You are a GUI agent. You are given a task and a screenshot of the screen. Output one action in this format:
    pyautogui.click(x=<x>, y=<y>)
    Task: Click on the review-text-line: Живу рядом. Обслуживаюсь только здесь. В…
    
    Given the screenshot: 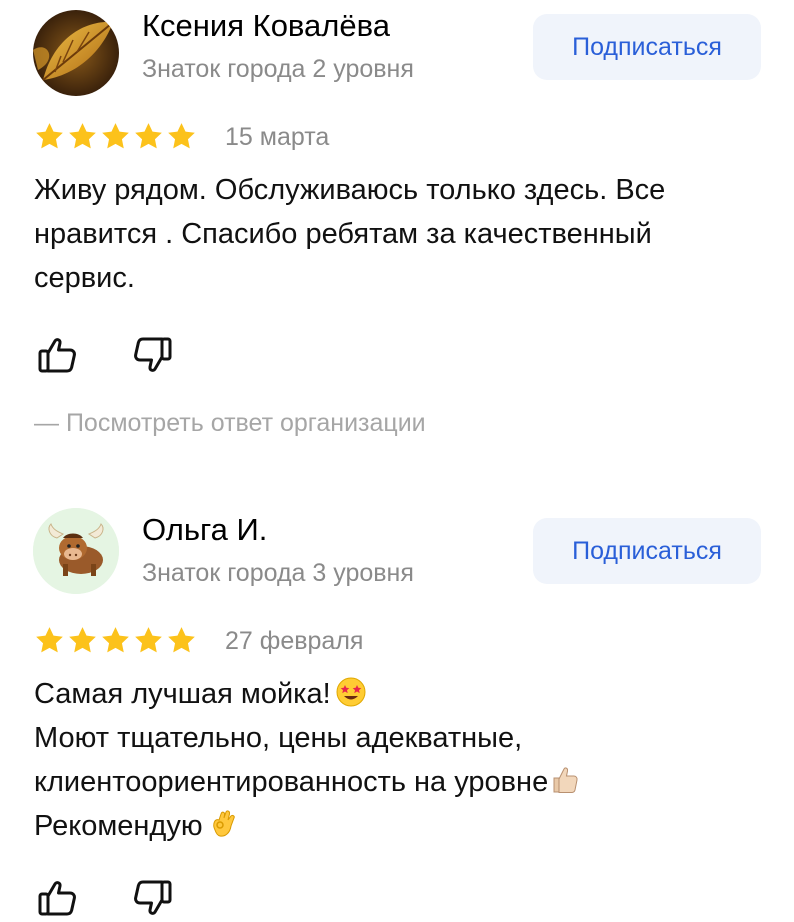 What is the action you would take?
    pyautogui.click(x=350, y=190)
    